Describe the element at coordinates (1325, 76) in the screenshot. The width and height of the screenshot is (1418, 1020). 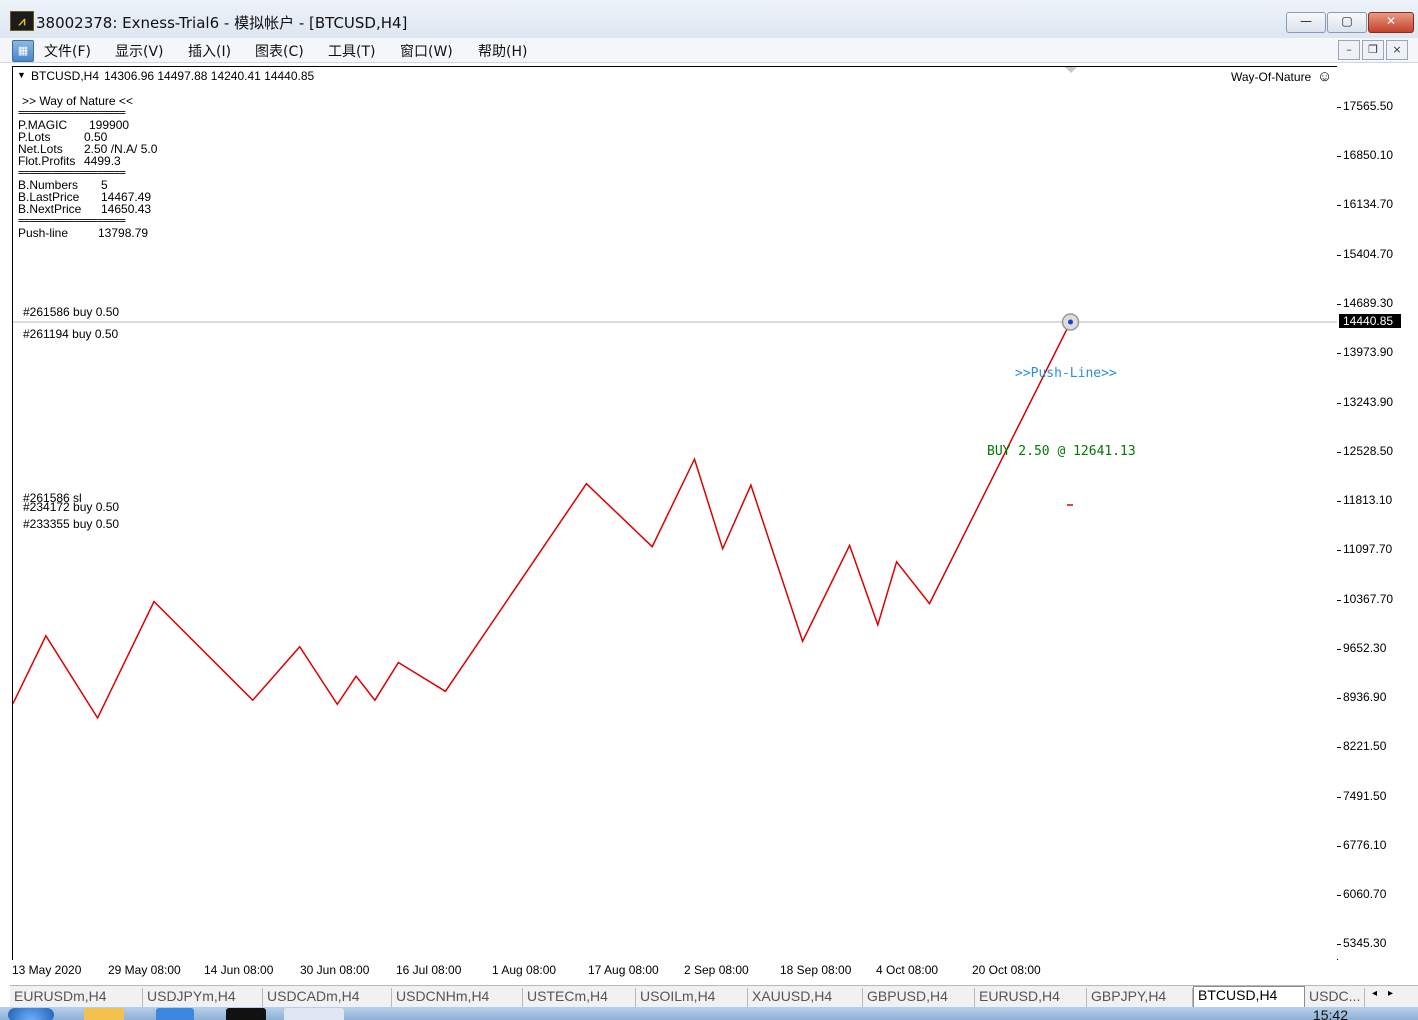
I see `smiley-icon: ☺` at that location.